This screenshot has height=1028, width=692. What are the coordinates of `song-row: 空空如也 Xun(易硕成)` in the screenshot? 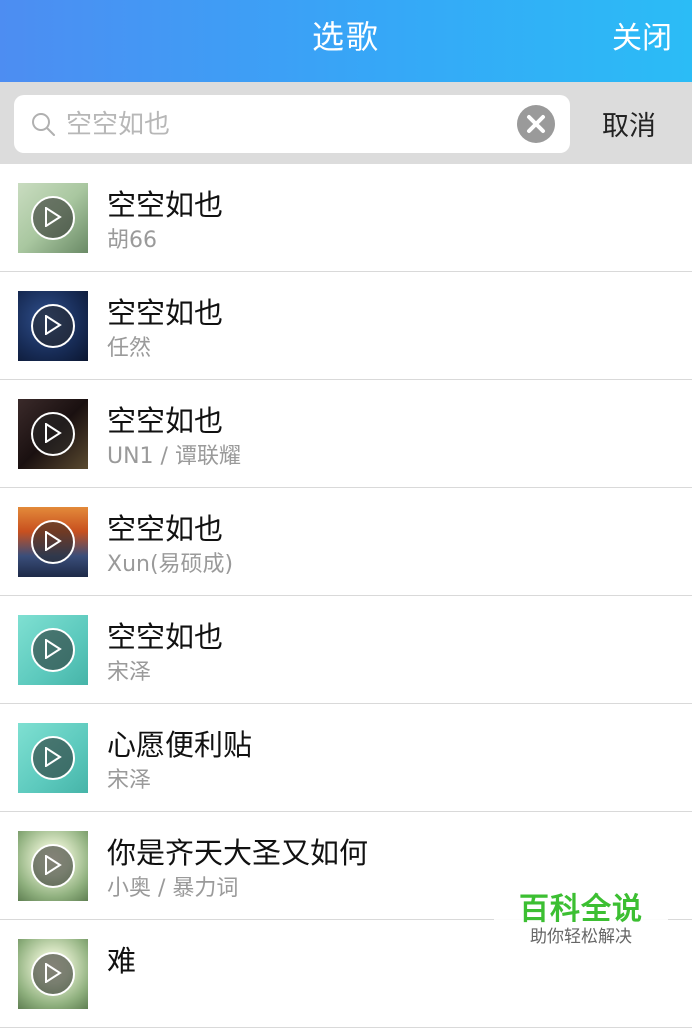 It's located at (346, 542).